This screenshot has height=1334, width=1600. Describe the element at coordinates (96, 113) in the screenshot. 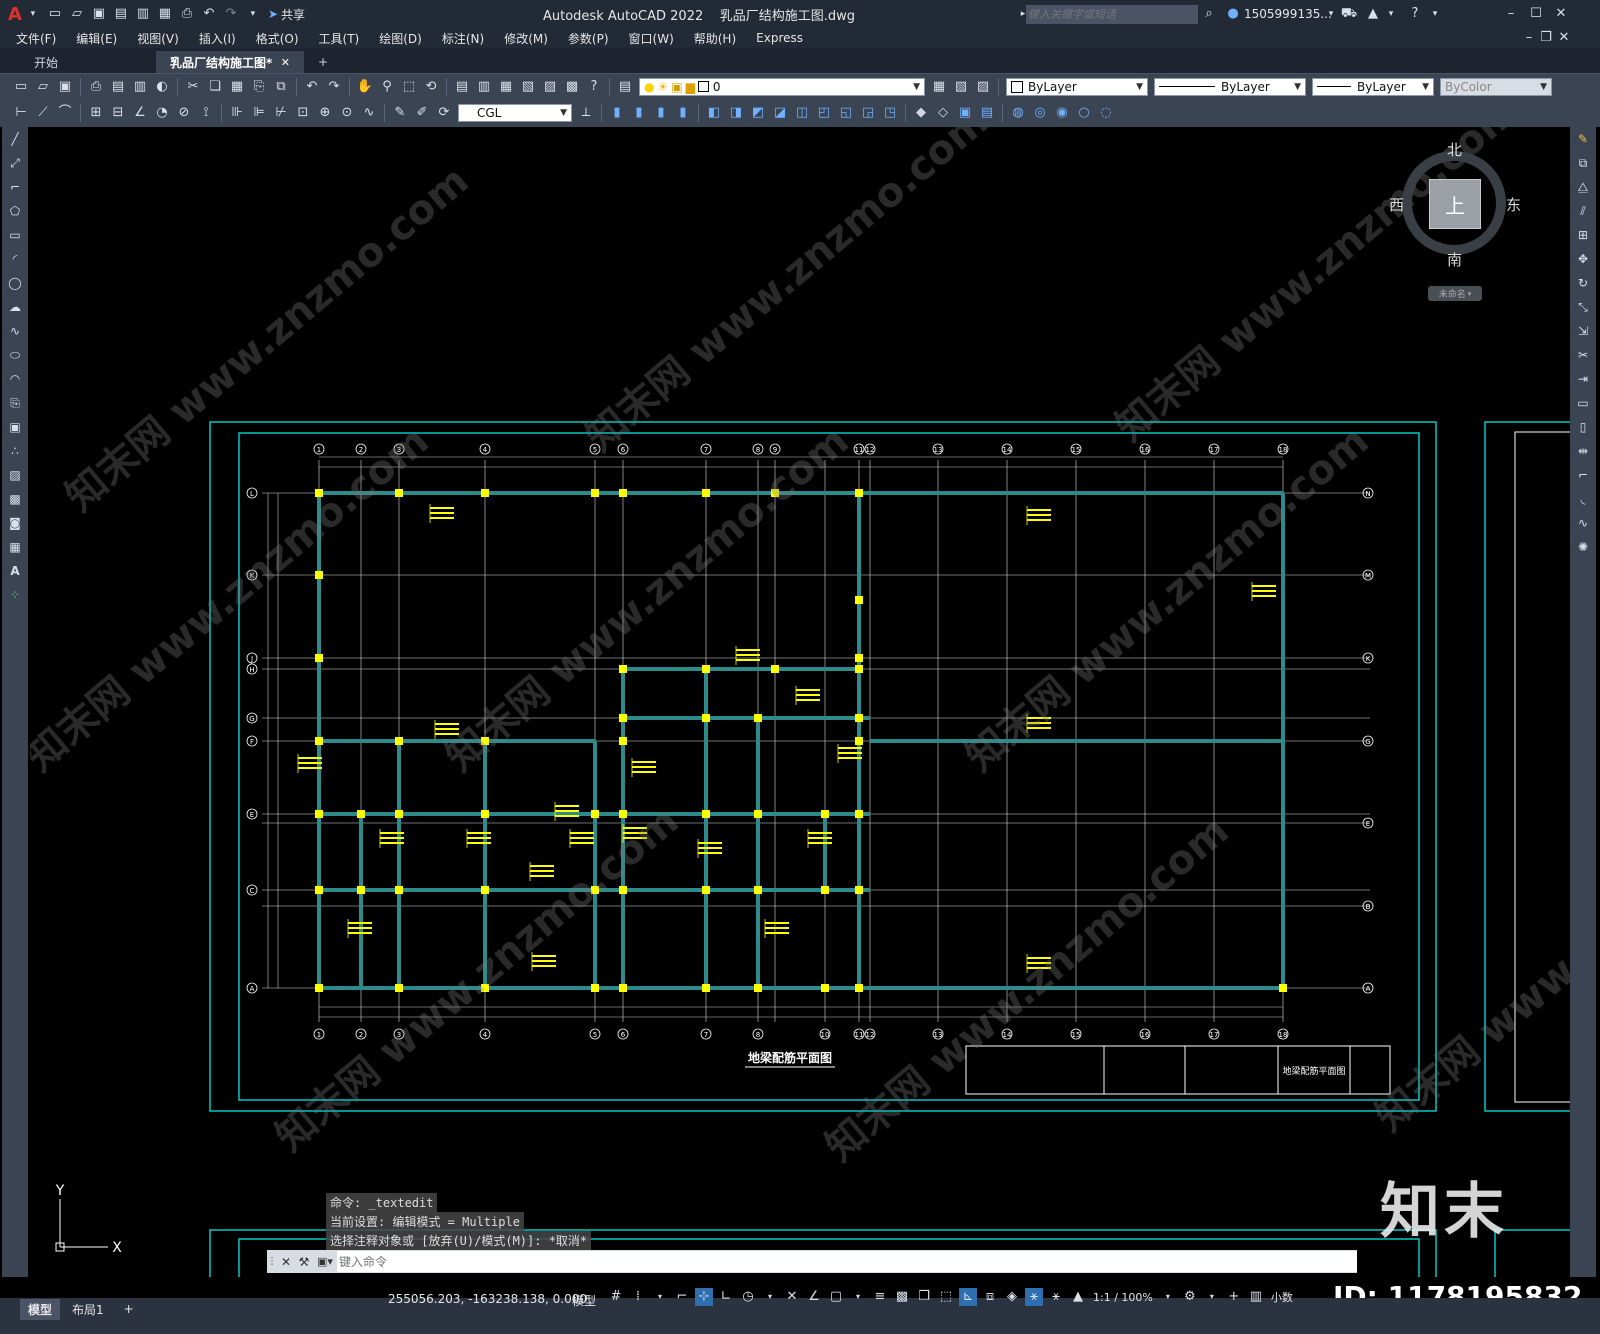

I see `dim-baseline-icon: ⊞` at that location.